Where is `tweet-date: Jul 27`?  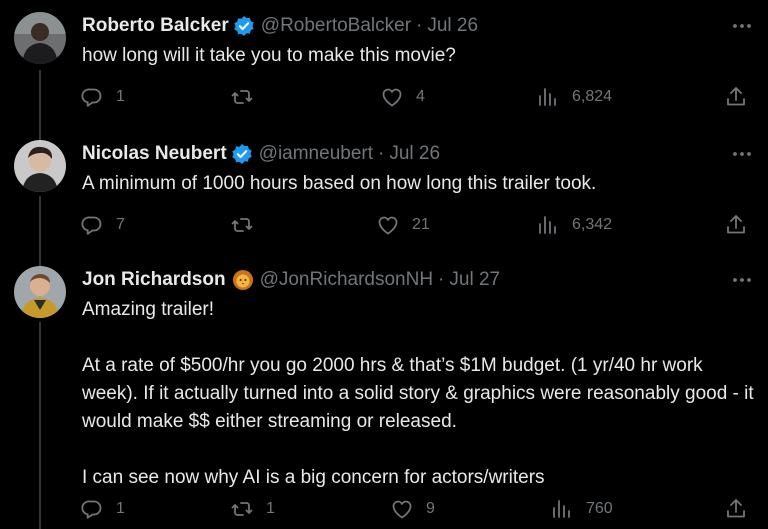
tweet-date: Jul 27 is located at coordinates (474, 280).